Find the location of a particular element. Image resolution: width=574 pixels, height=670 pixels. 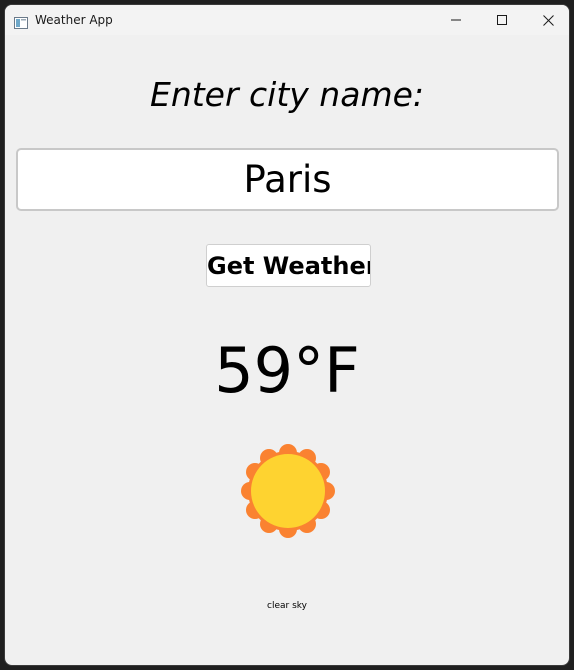

sun-icon is located at coordinates (288, 491).